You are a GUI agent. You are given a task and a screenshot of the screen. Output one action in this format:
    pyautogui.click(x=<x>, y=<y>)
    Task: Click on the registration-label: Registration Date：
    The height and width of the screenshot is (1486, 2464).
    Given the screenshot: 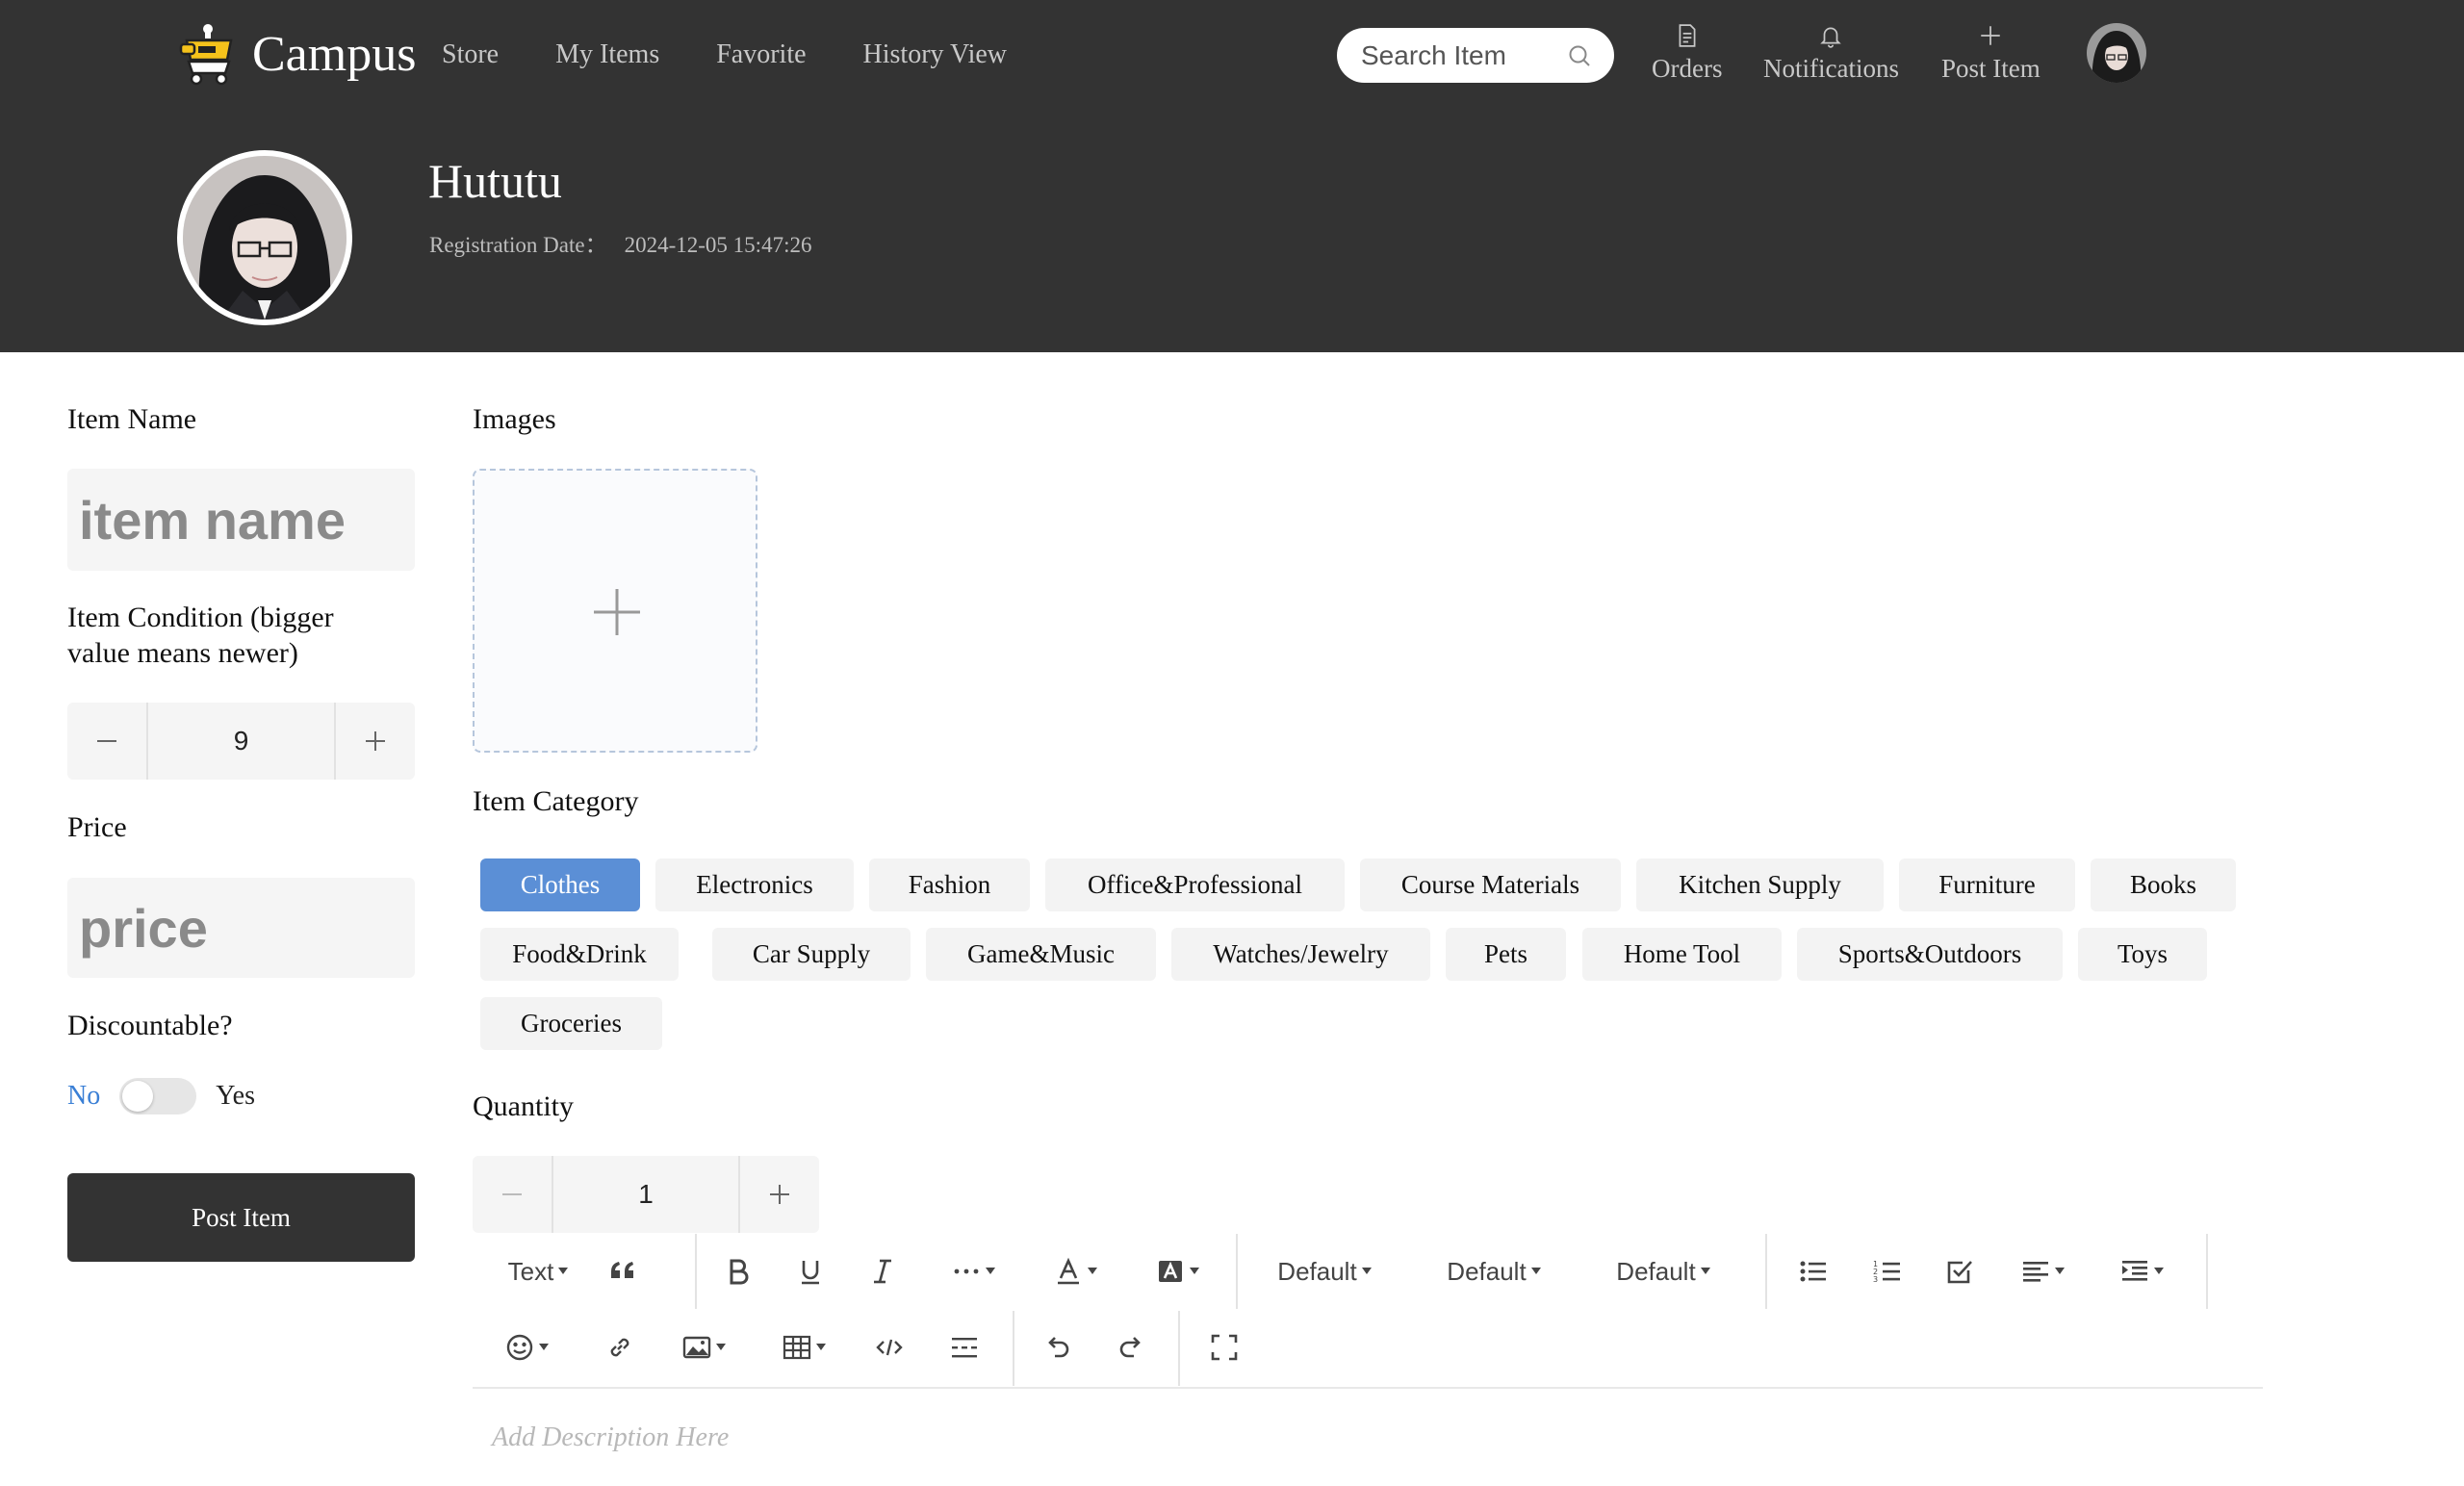 What is the action you would take?
    pyautogui.click(x=518, y=245)
    